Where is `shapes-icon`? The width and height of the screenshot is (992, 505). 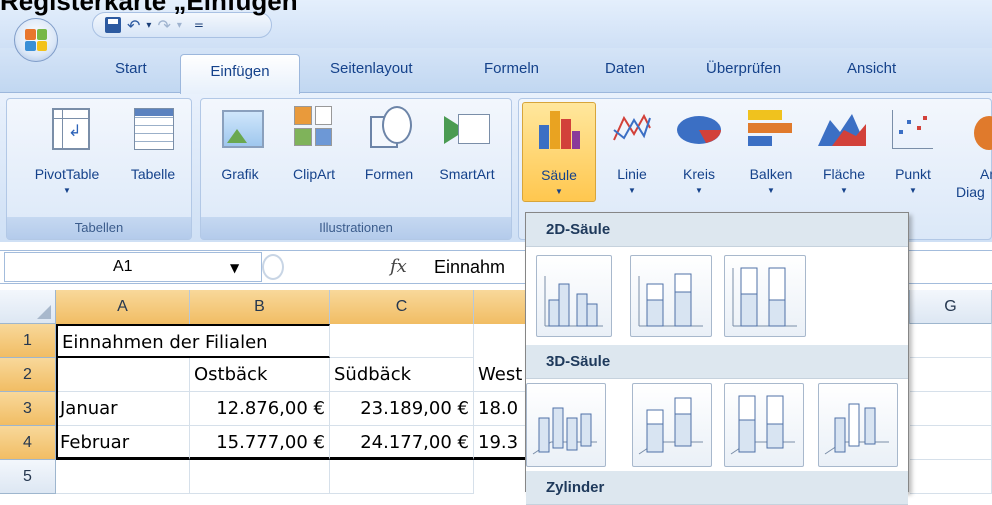
shapes-icon is located at coordinates (391, 127).